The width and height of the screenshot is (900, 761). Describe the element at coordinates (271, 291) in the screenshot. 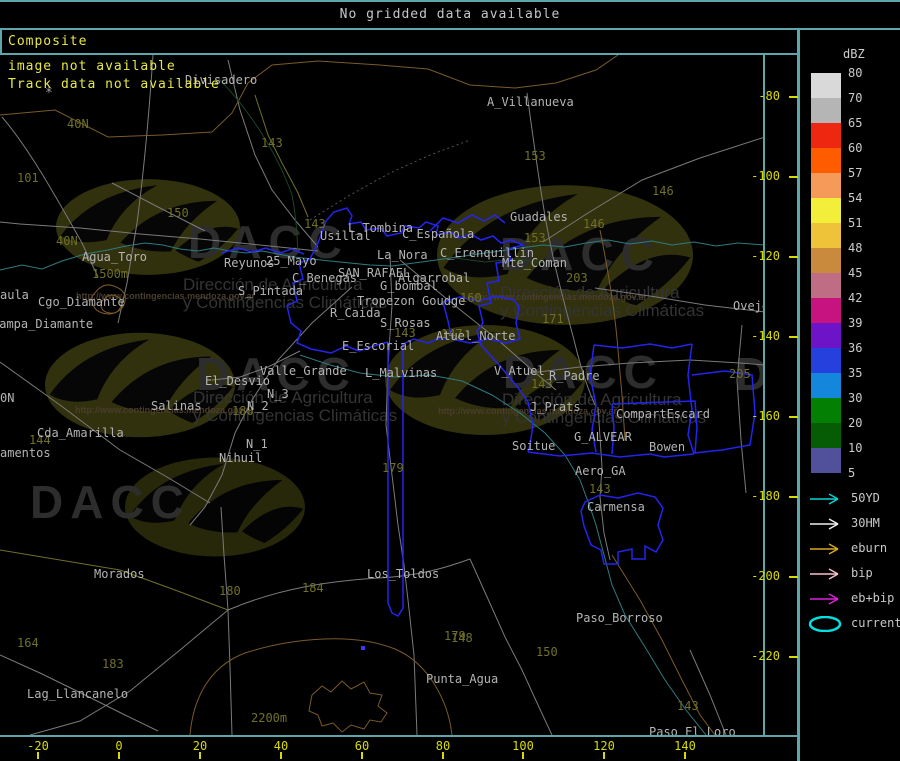

I see `map-place-label: S_Pintada` at that location.